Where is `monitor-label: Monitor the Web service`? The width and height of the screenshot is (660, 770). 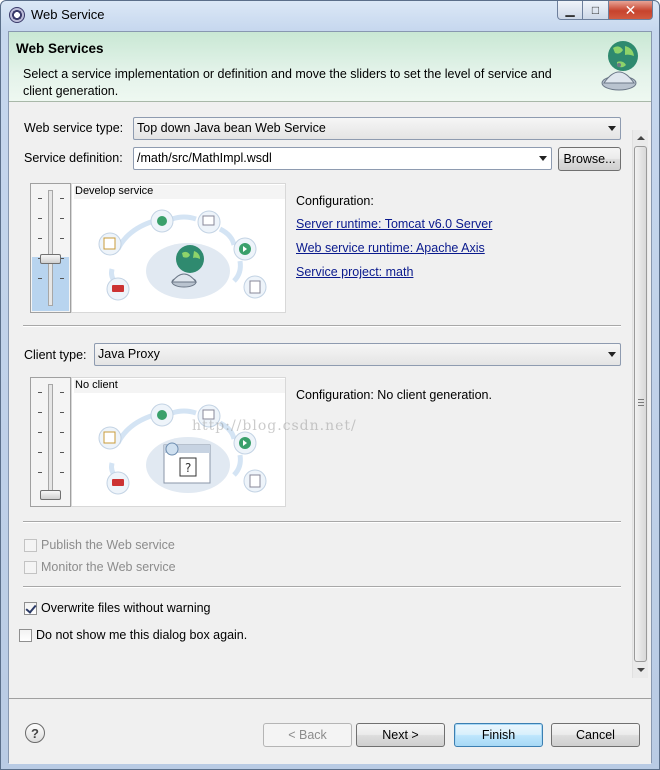
monitor-label: Monitor the Web service is located at coordinates (108, 567).